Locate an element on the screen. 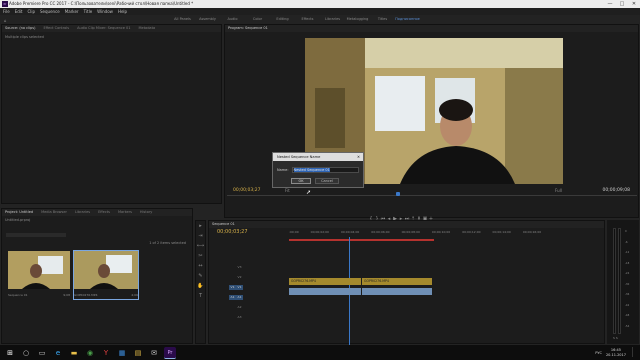 The width and height of the screenshot is (640, 360). solo-buttons: S S is located at coordinates (615, 338).